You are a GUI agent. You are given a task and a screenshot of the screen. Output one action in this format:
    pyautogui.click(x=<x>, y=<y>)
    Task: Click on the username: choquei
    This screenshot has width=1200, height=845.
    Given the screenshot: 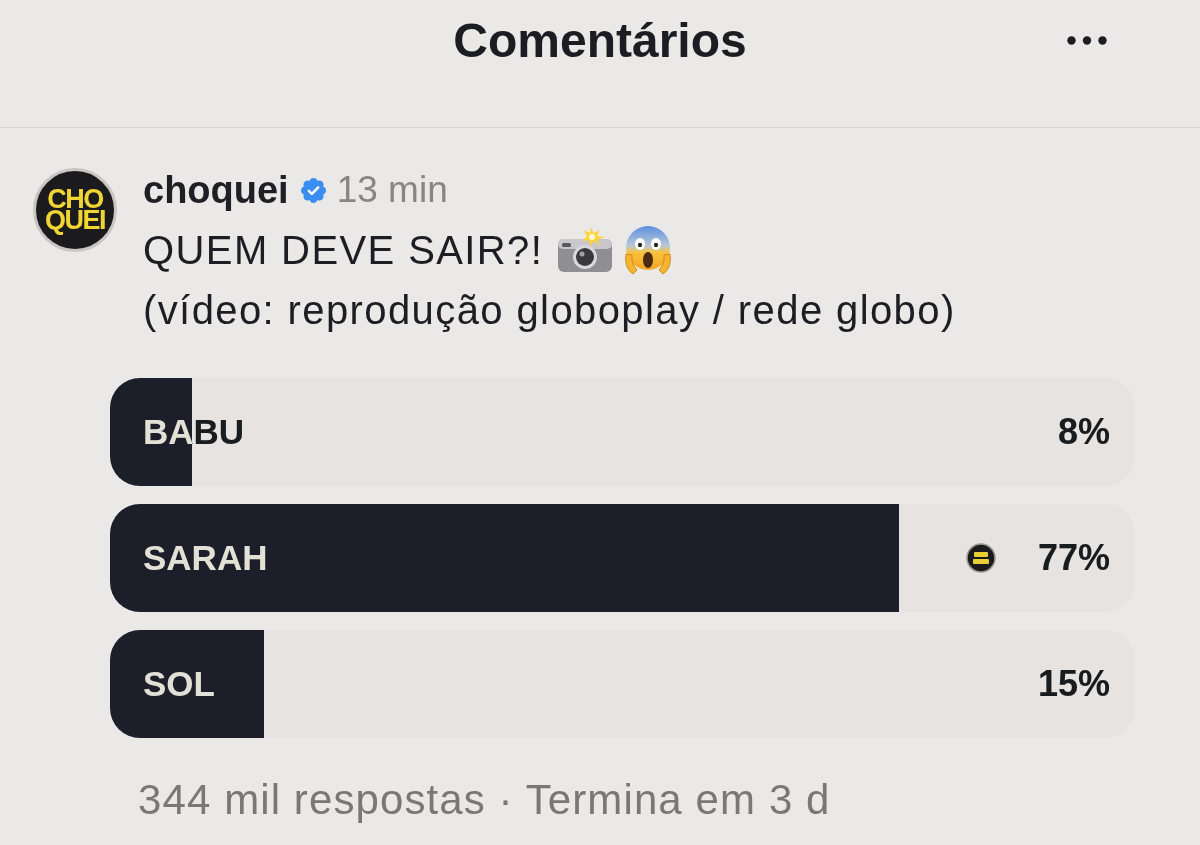 What is the action you would take?
    pyautogui.click(x=216, y=190)
    